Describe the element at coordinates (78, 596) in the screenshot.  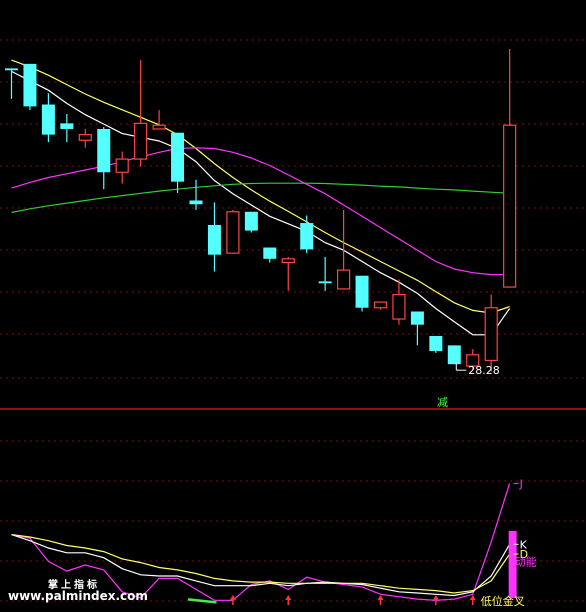
I see `watermark-url: www.palmindex.com` at that location.